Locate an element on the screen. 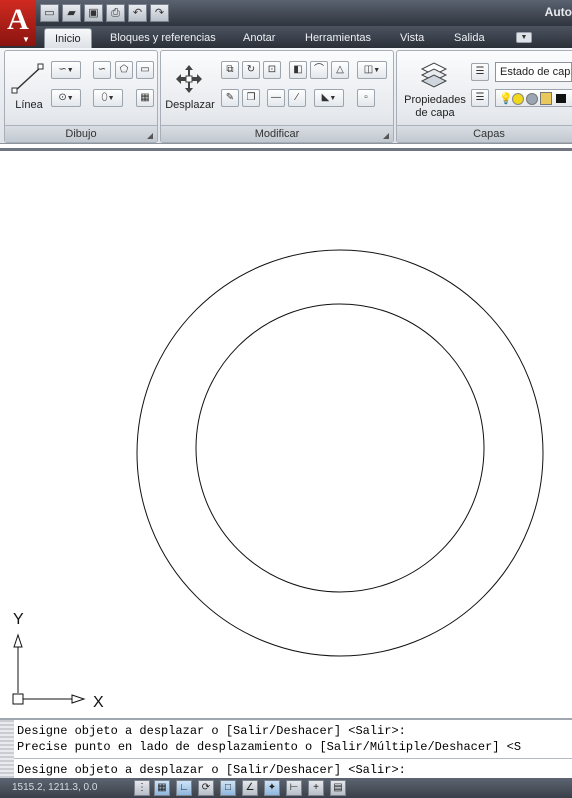  layer-properties-label-2: de capa is located at coordinates (435, 113).